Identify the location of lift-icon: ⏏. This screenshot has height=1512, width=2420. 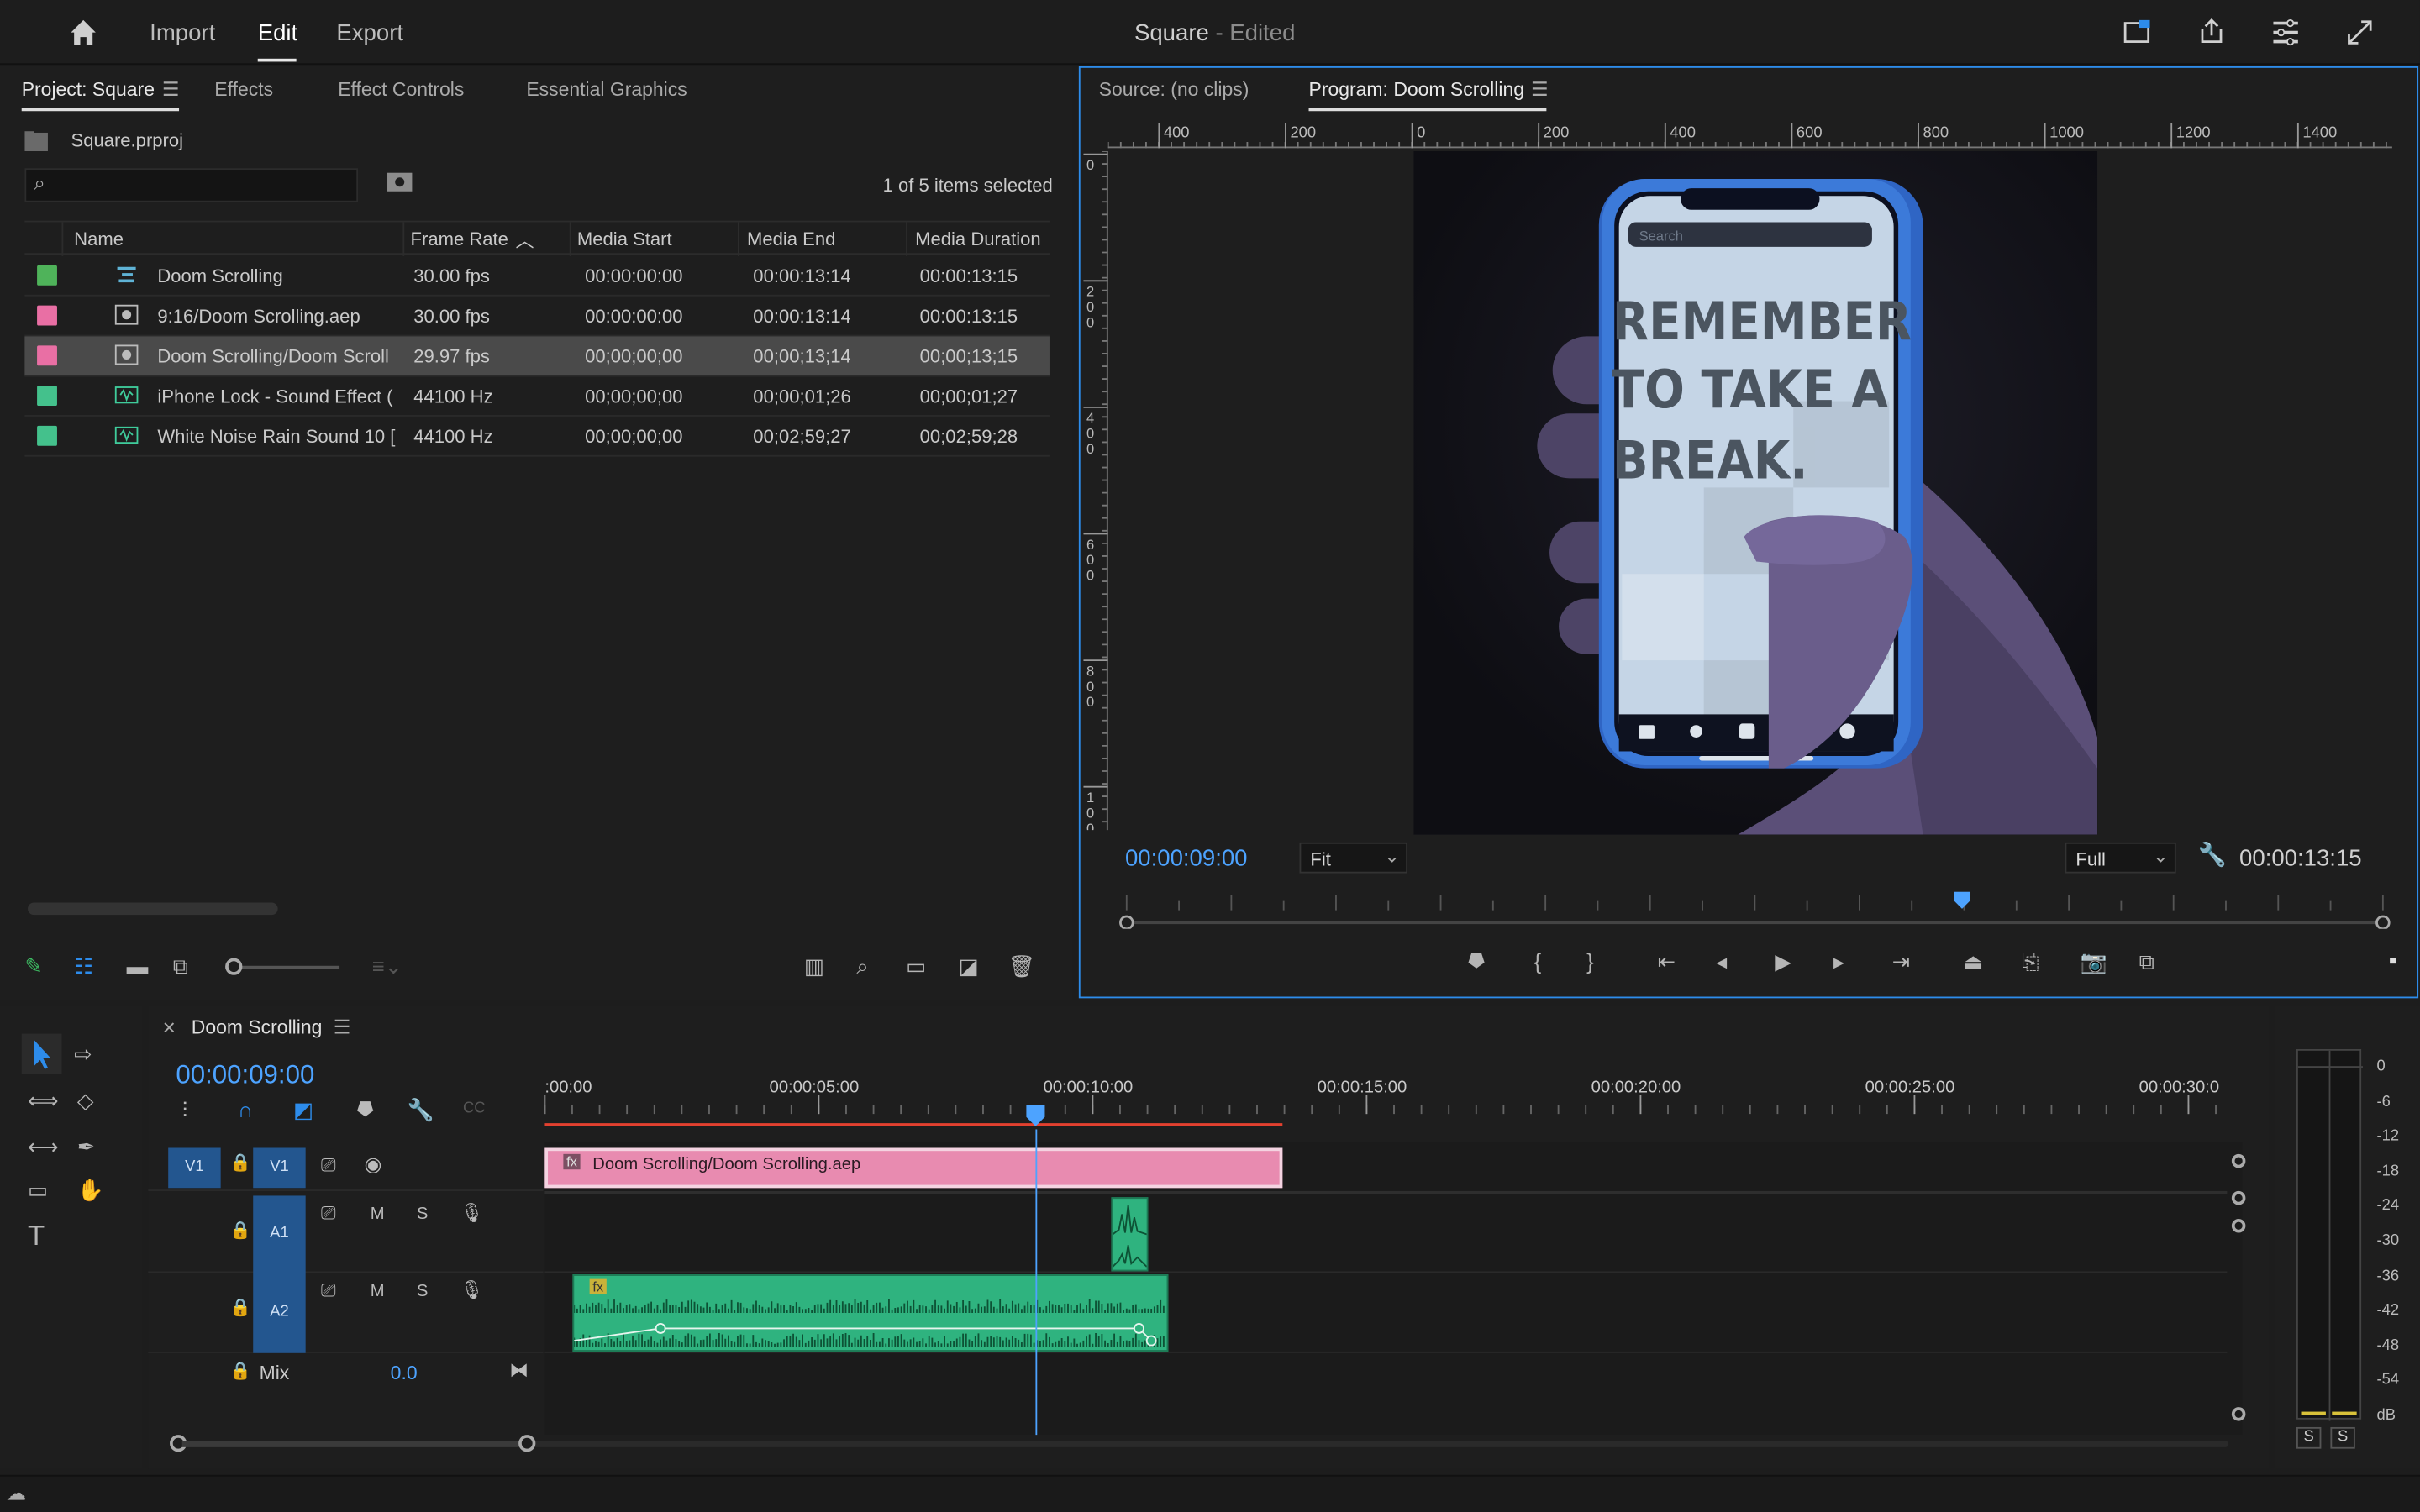
(1973, 961).